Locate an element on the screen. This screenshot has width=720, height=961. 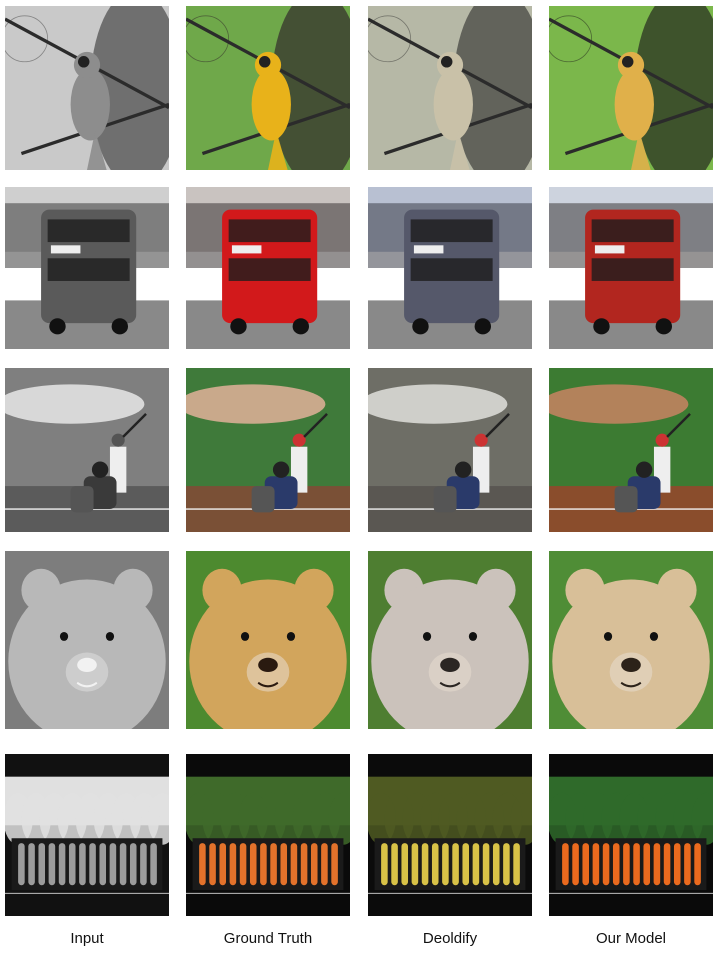
column-label-ground-truth: Ground Truth is located at coordinates (268, 938).